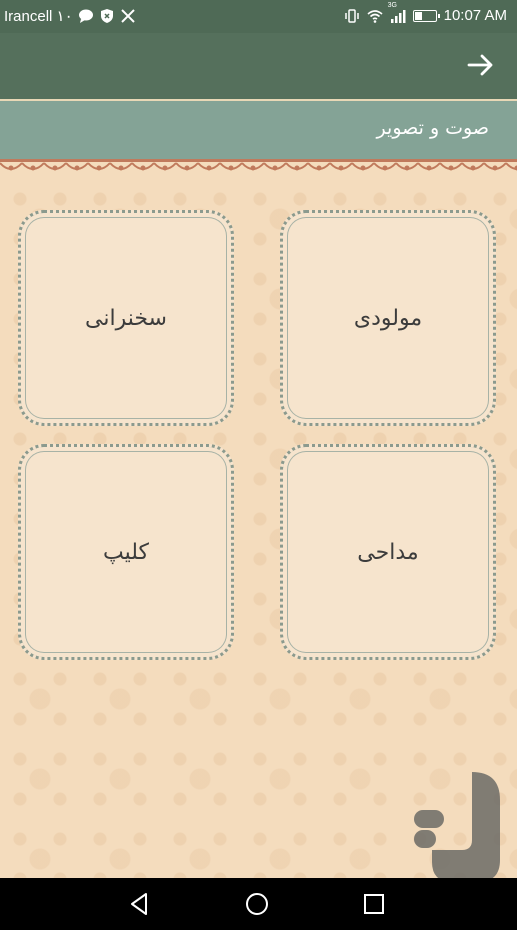 Image resolution: width=517 pixels, height=930 pixels. I want to click on battery-fill, so click(418, 15).